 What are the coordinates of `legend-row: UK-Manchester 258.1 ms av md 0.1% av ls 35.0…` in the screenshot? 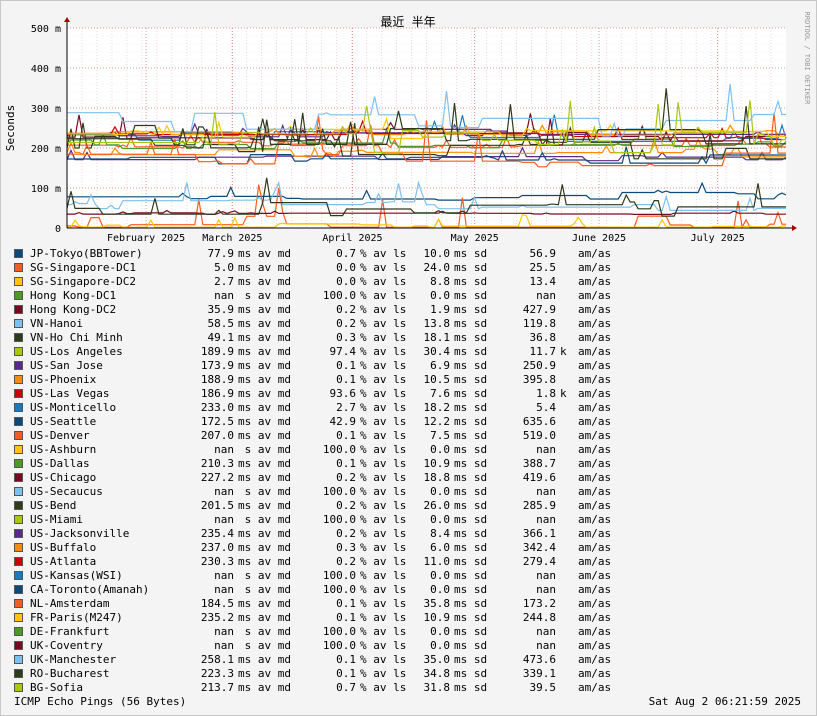 It's located at (314, 660).